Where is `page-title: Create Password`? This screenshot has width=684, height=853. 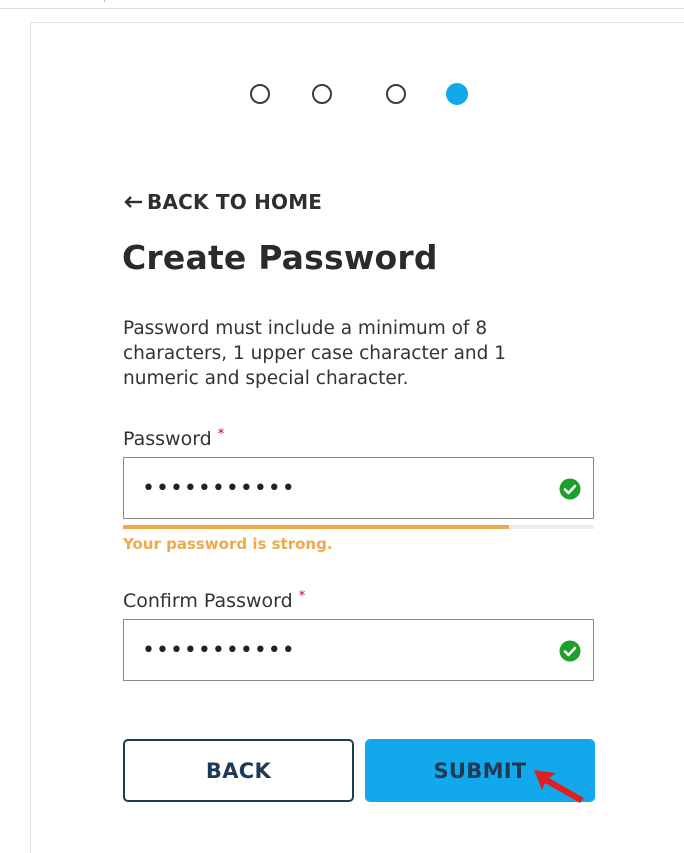
page-title: Create Password is located at coordinates (280, 257).